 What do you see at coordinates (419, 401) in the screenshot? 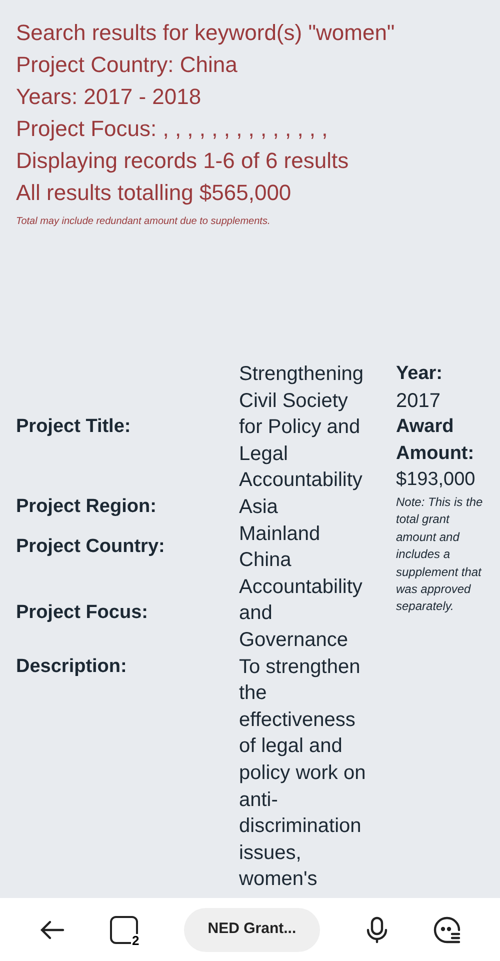
I see `year-value: 2017` at bounding box center [419, 401].